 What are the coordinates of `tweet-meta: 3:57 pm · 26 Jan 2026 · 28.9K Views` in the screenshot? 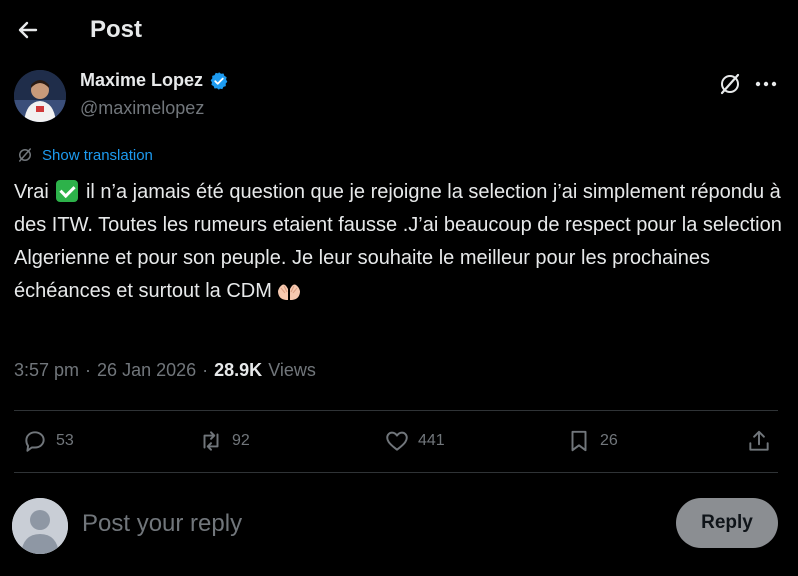 It's located at (165, 370).